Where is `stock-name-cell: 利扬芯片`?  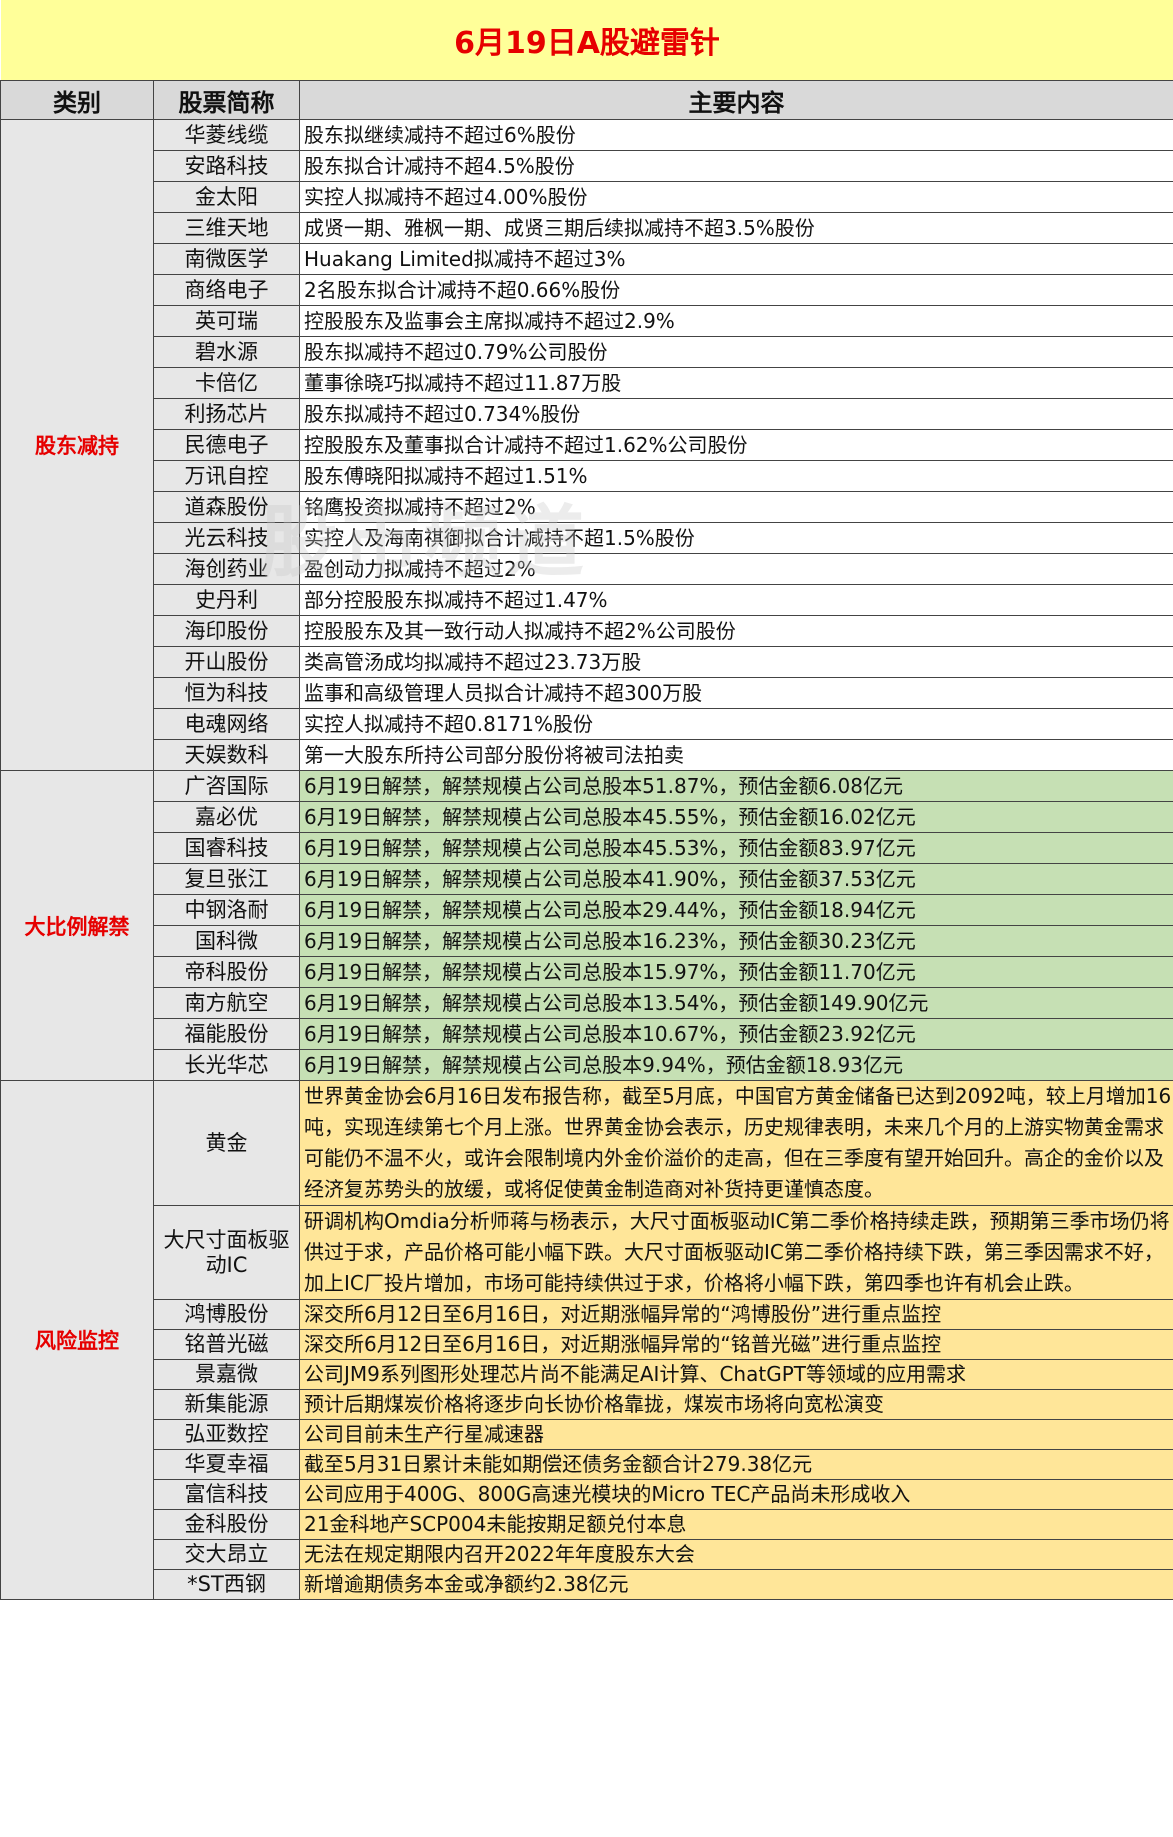
stock-name-cell: 利扬芯片 is located at coordinates (226, 414).